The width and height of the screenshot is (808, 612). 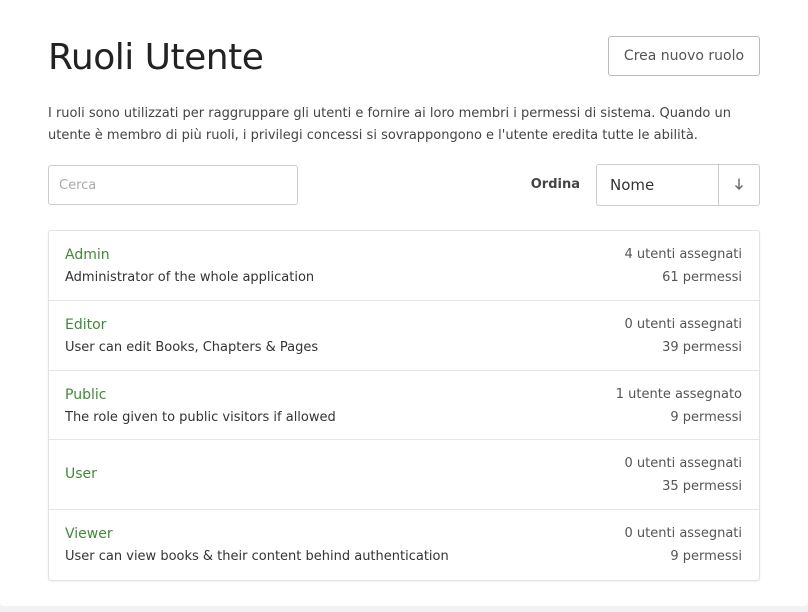 I want to click on role-name-link: Admin, so click(x=87, y=255).